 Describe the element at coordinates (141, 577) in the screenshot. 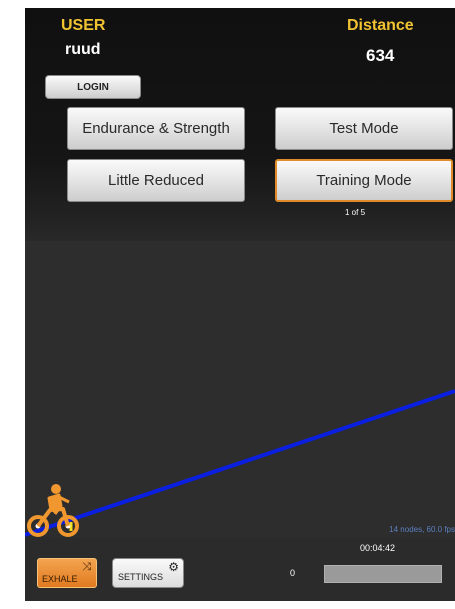

I see `settings-label: SETTINGS` at that location.